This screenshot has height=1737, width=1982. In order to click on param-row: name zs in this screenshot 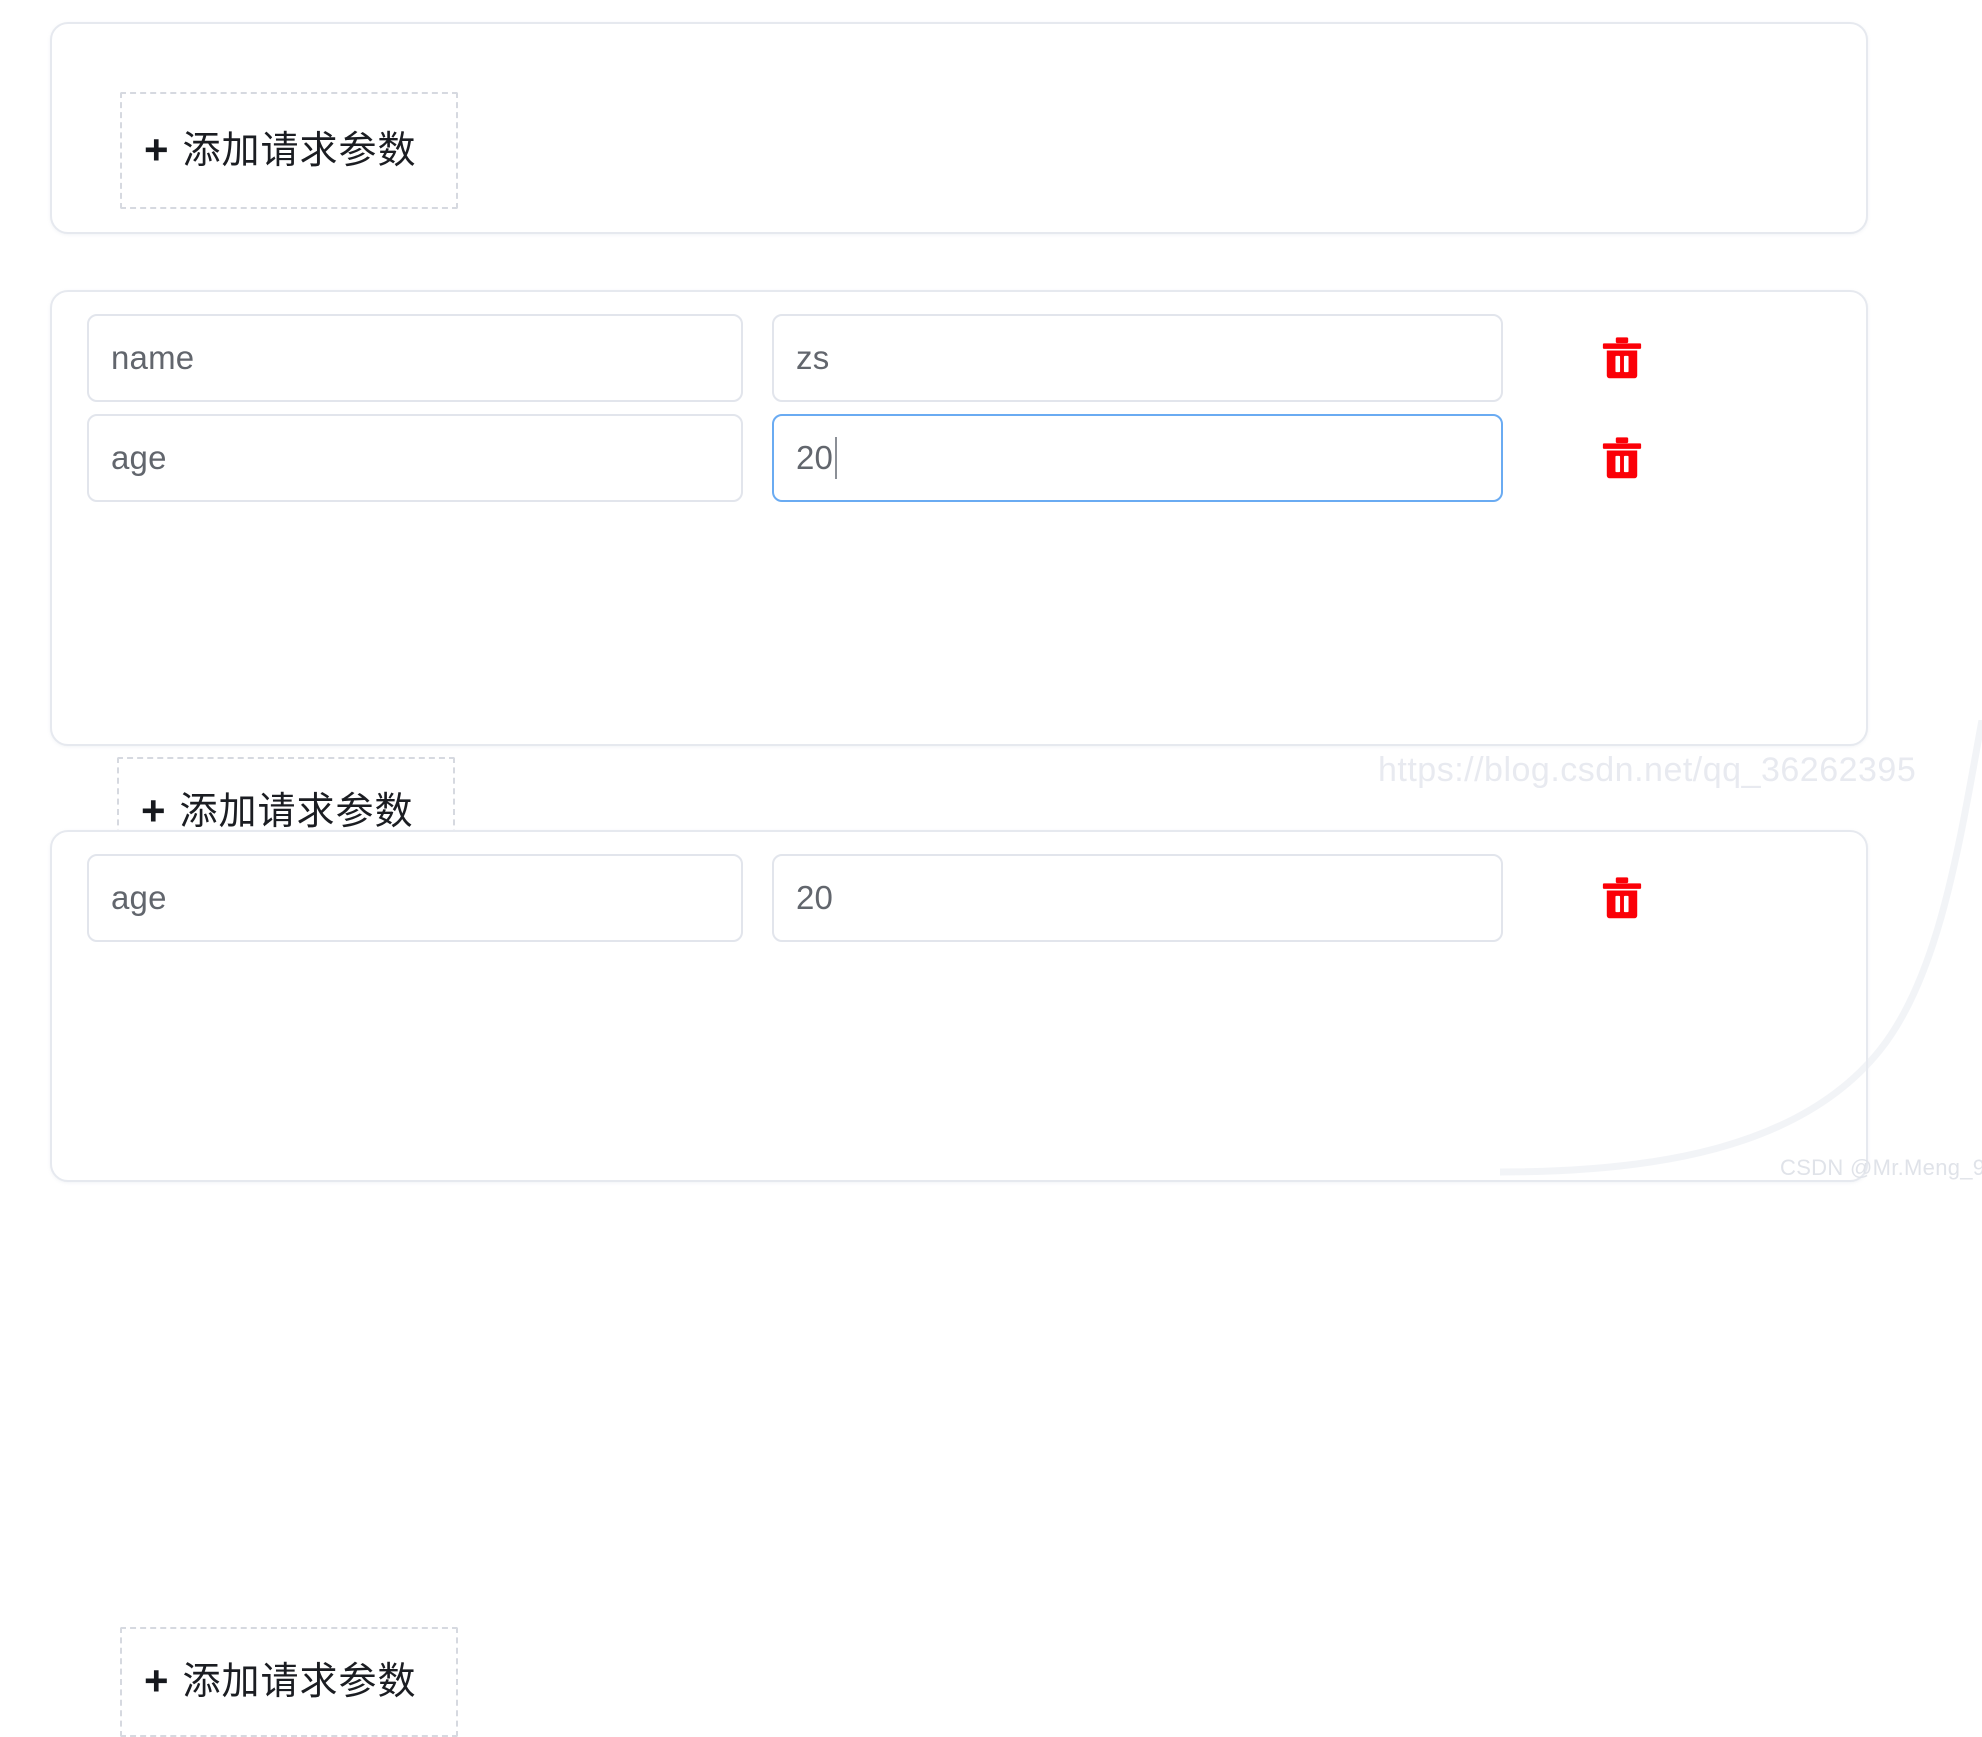, I will do `click(959, 358)`.